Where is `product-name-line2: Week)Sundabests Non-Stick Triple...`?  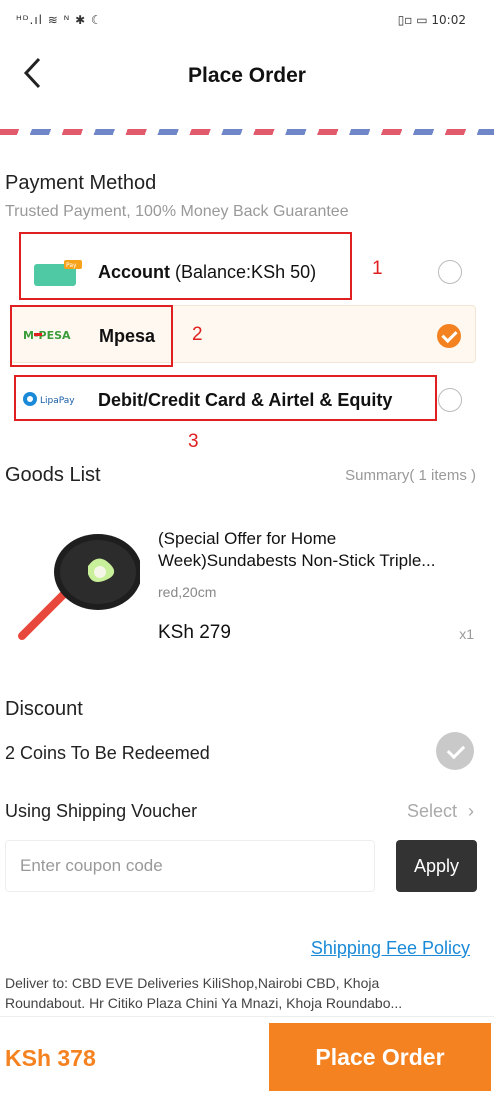
product-name-line2: Week)Sundabests Non-Stick Triple... is located at coordinates (297, 560).